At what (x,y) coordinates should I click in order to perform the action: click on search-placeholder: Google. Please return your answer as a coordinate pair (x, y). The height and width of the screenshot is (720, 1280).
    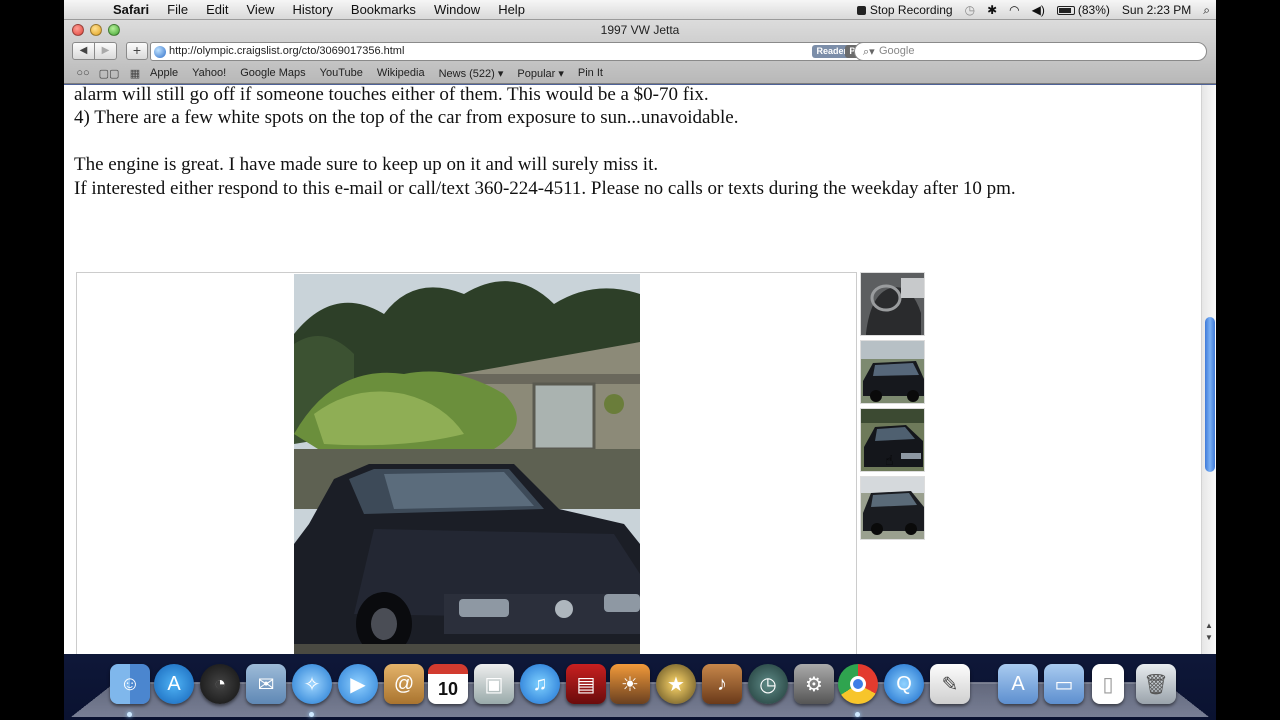
    Looking at the image, I should click on (897, 51).